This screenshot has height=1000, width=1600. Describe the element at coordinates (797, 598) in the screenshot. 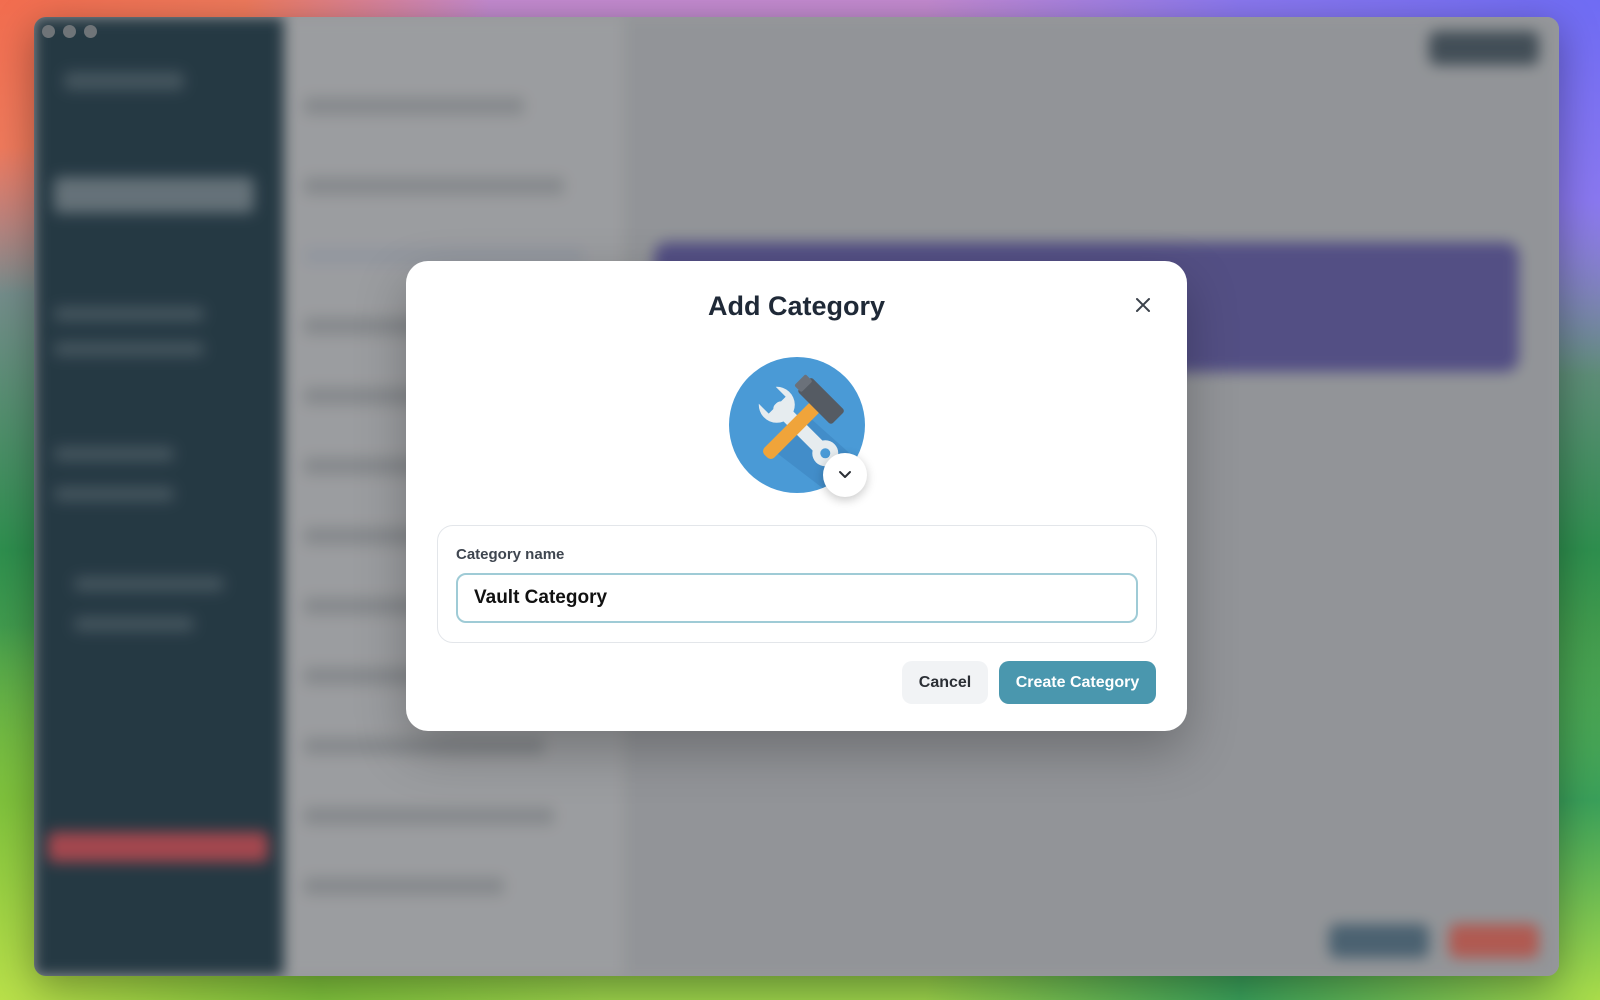

I see `category-name-input` at that location.